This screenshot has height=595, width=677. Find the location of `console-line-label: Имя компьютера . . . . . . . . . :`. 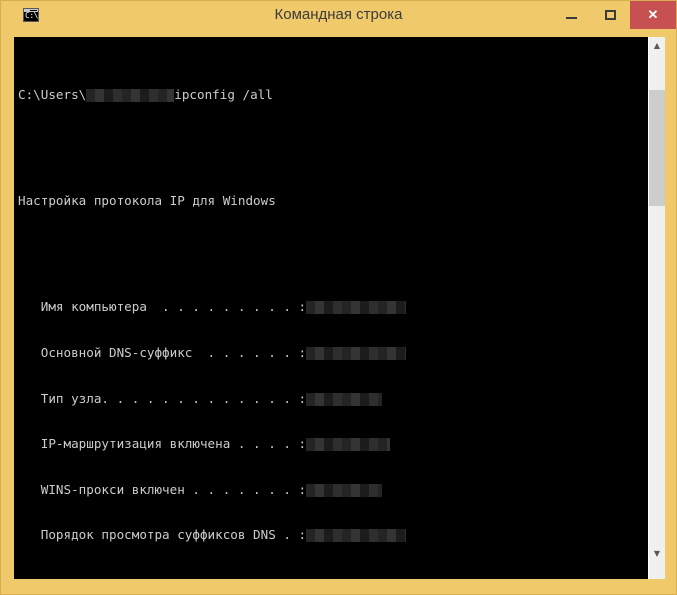

console-line-label: Имя компьютера . . . . . . . . . : is located at coordinates (162, 307).